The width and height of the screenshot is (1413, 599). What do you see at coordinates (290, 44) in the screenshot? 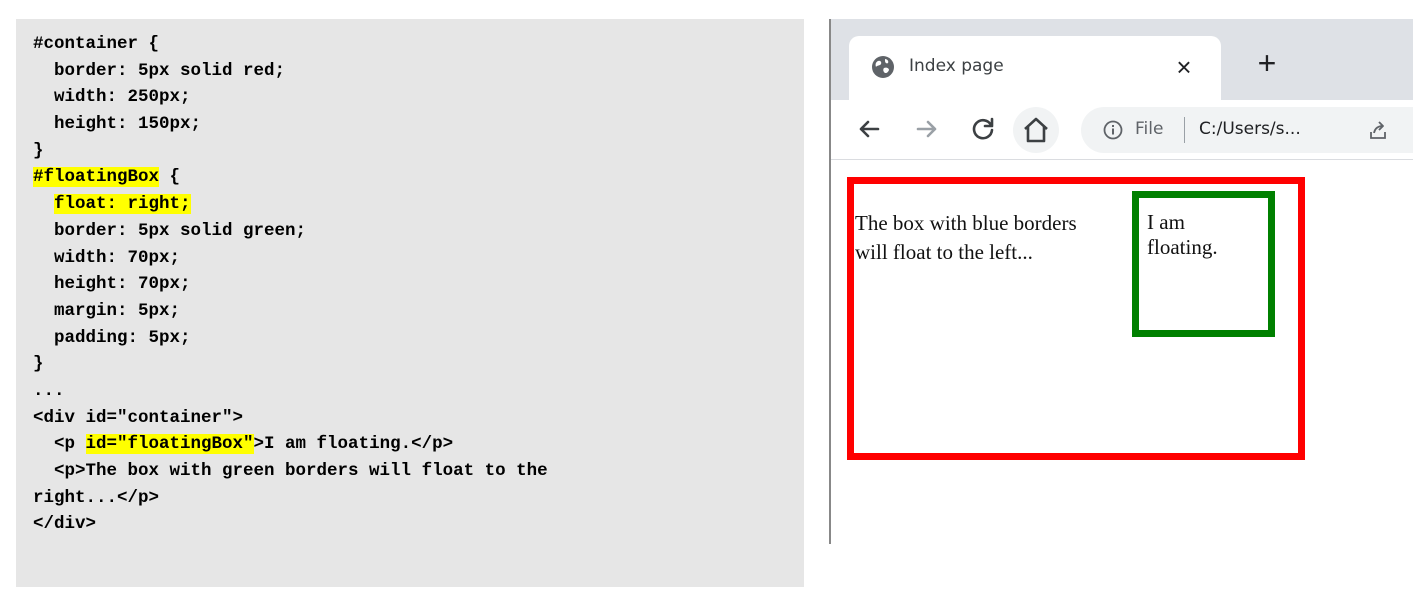
I see `code-line: #container {` at bounding box center [290, 44].